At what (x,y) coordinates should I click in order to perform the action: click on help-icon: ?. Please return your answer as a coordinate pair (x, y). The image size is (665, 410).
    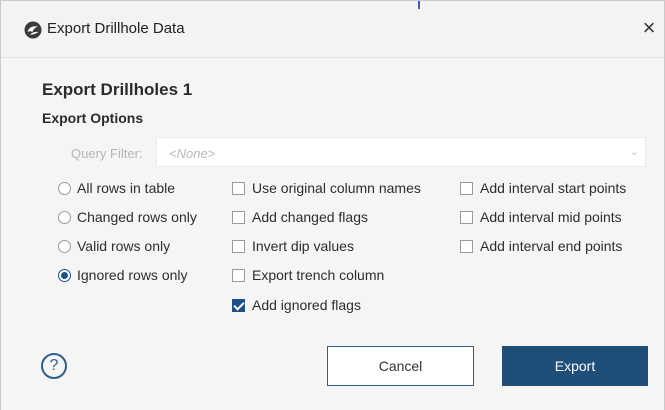
    Looking at the image, I should click on (54, 366).